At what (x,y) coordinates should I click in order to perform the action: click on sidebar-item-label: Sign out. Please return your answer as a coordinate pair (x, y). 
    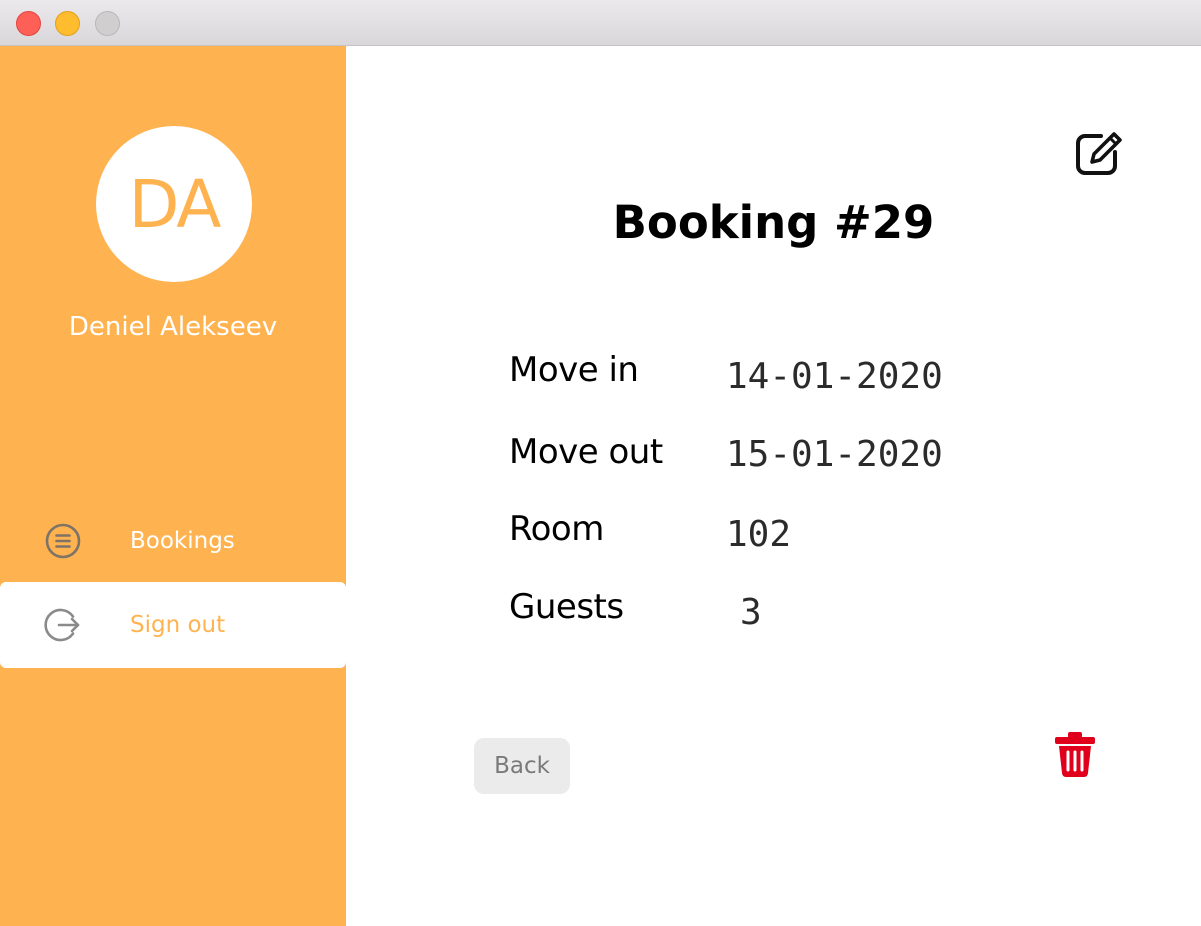
    Looking at the image, I should click on (178, 625).